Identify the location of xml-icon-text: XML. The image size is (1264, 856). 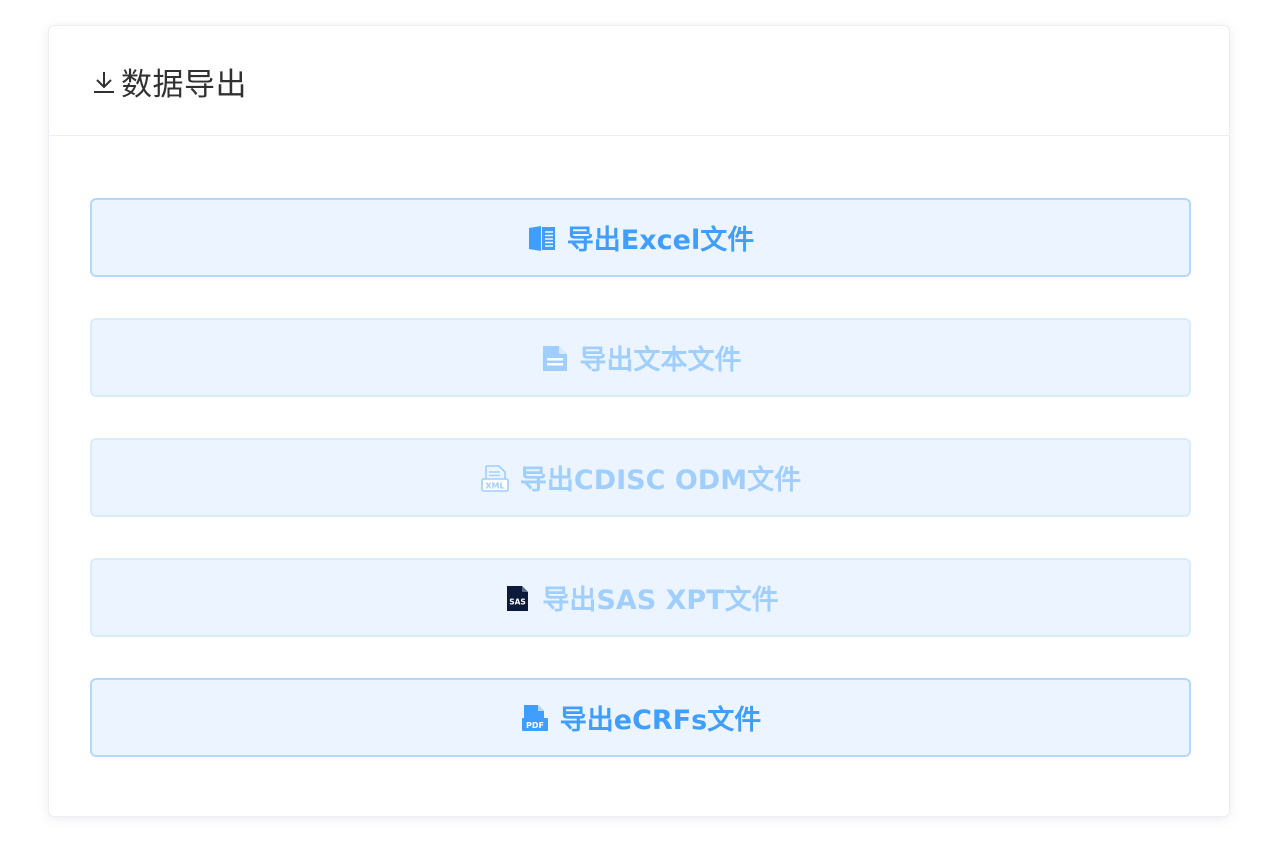
(494, 485).